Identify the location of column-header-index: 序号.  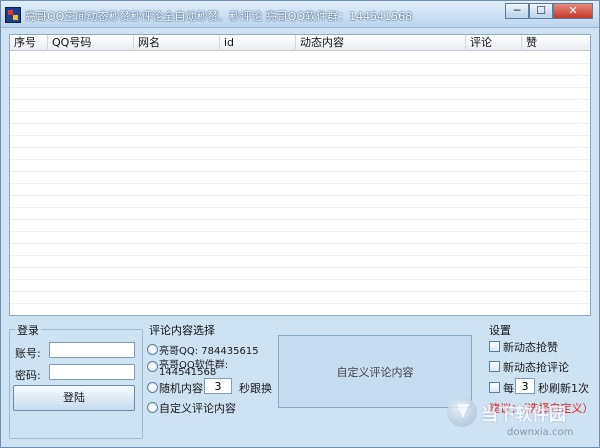
(29, 43).